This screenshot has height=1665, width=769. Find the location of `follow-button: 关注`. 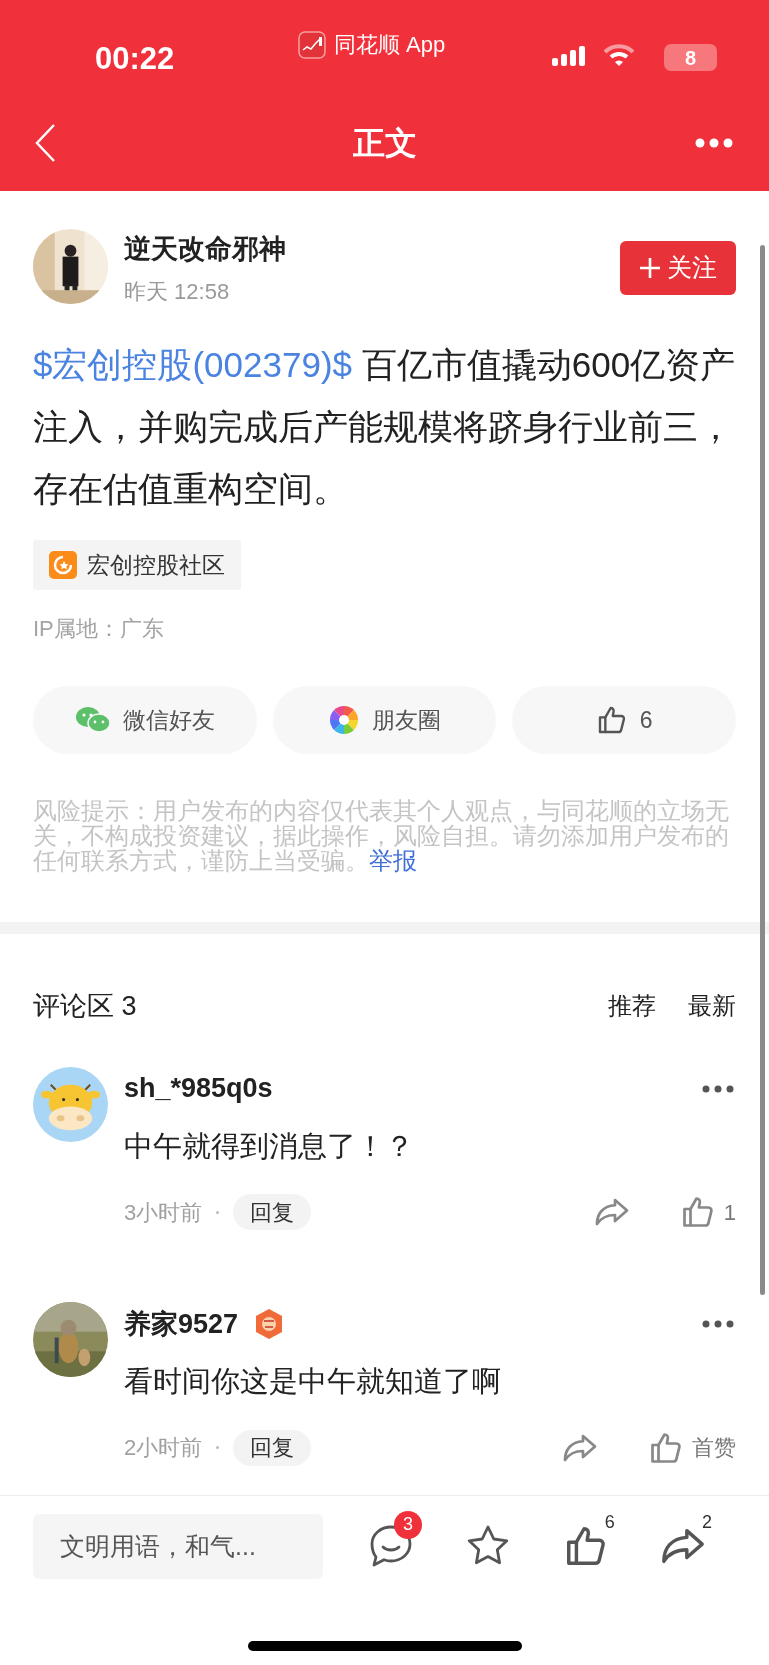

follow-button: 关注 is located at coordinates (678, 268).